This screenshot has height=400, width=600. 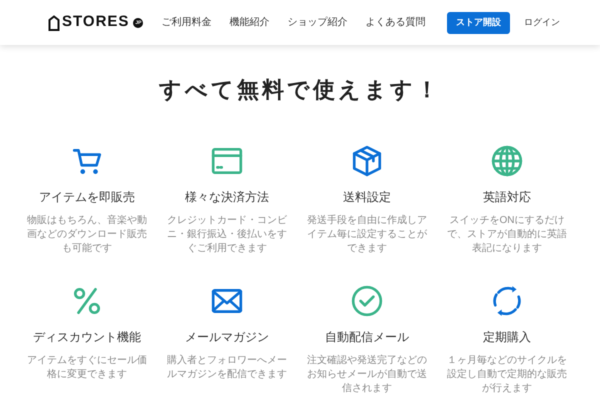 What do you see at coordinates (249, 22) in the screenshot?
I see `nav-link: 機能紹介` at bounding box center [249, 22].